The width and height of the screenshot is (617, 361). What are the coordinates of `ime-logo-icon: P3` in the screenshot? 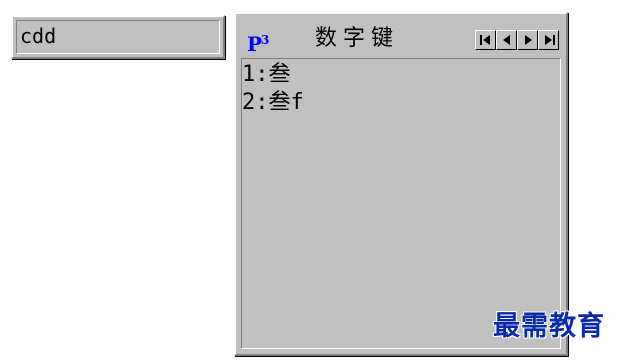 It's located at (258, 44).